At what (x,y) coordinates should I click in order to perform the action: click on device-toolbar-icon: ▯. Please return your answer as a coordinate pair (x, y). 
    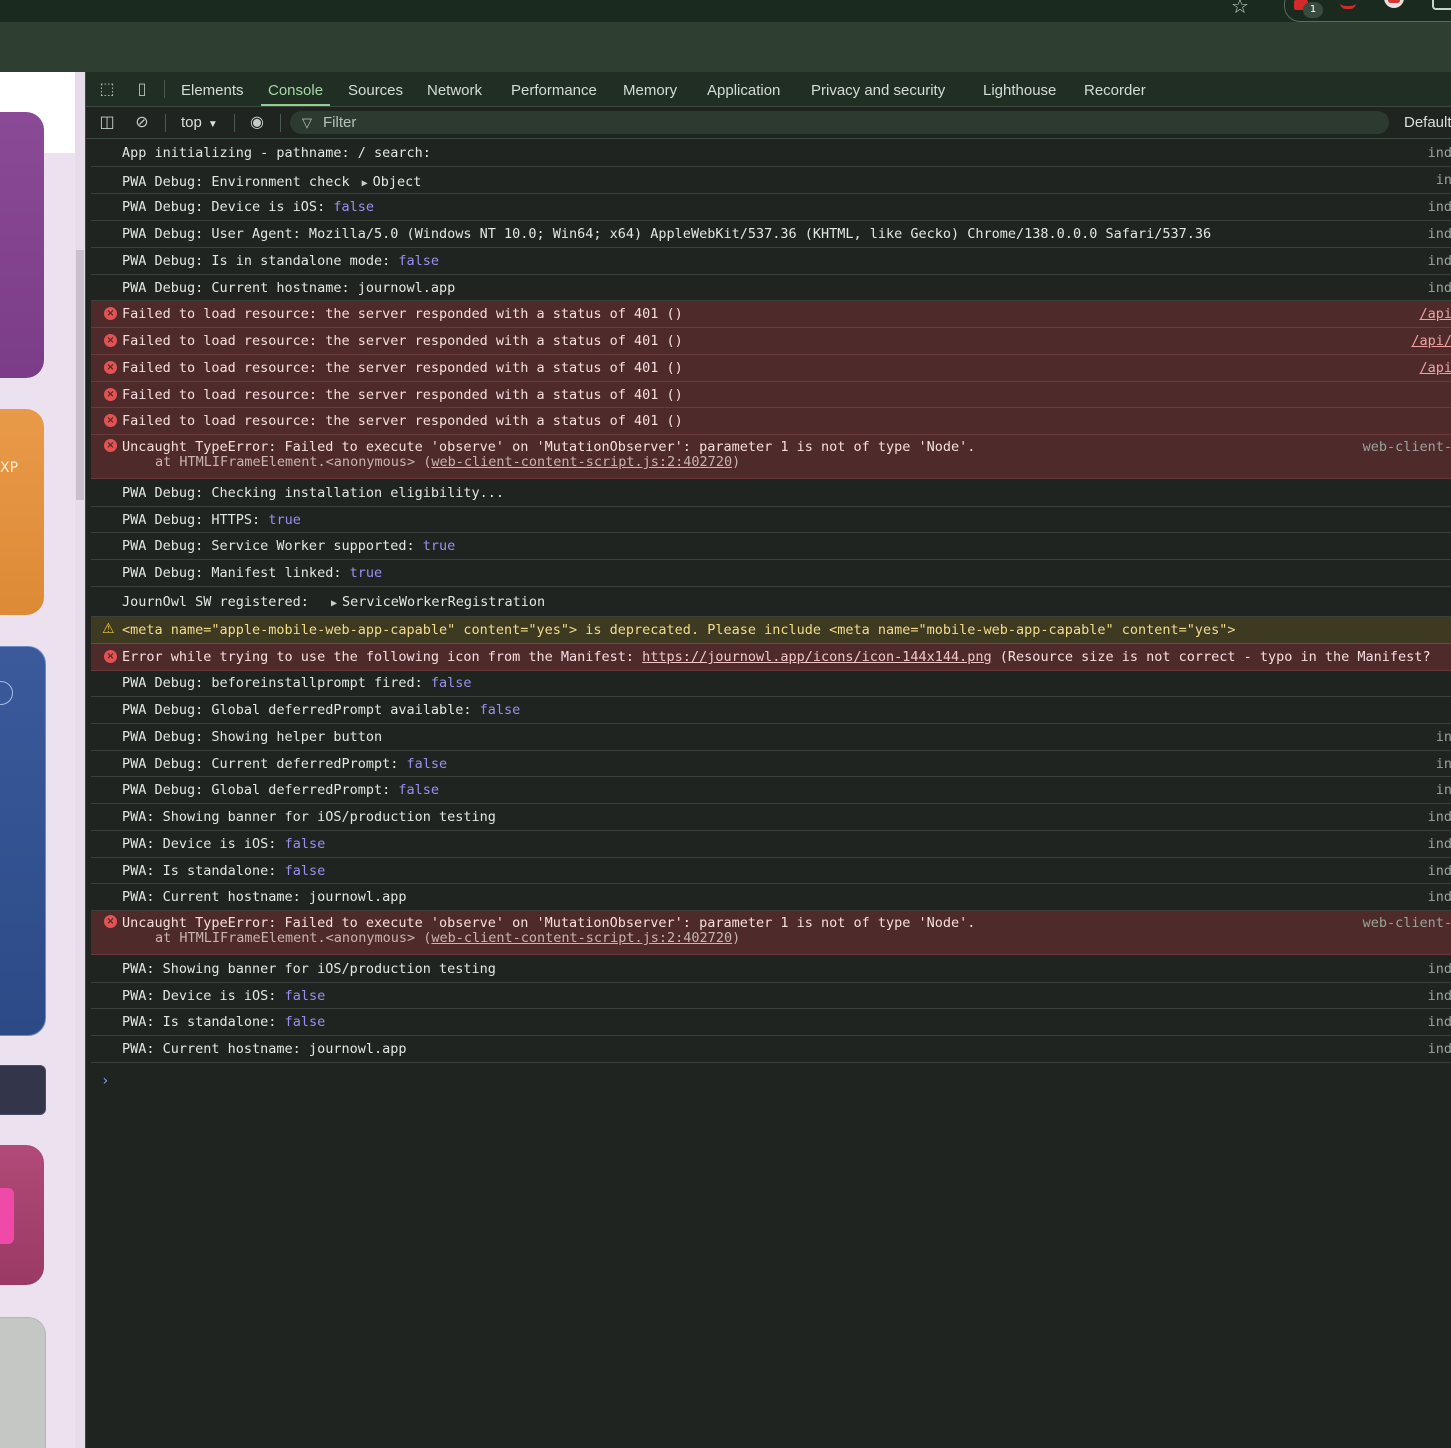
    Looking at the image, I should click on (142, 89).